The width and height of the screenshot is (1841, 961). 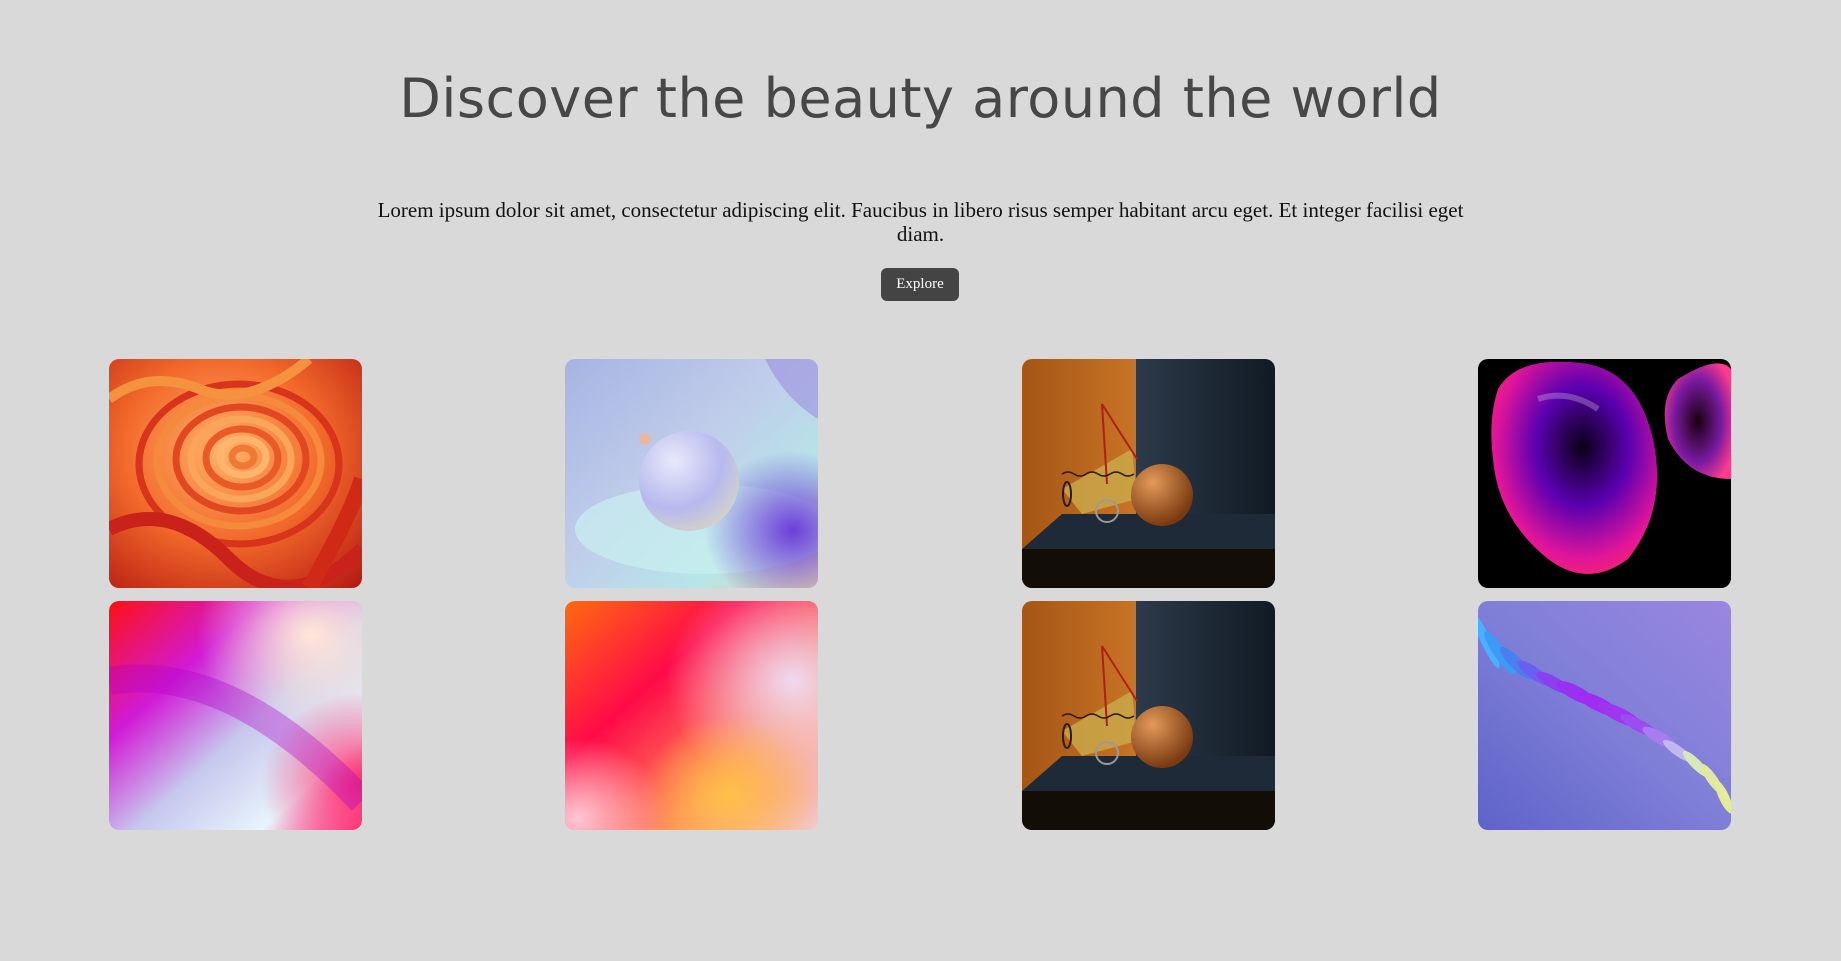 I want to click on page-title: Discover the beauty around the world, so click(x=920, y=98).